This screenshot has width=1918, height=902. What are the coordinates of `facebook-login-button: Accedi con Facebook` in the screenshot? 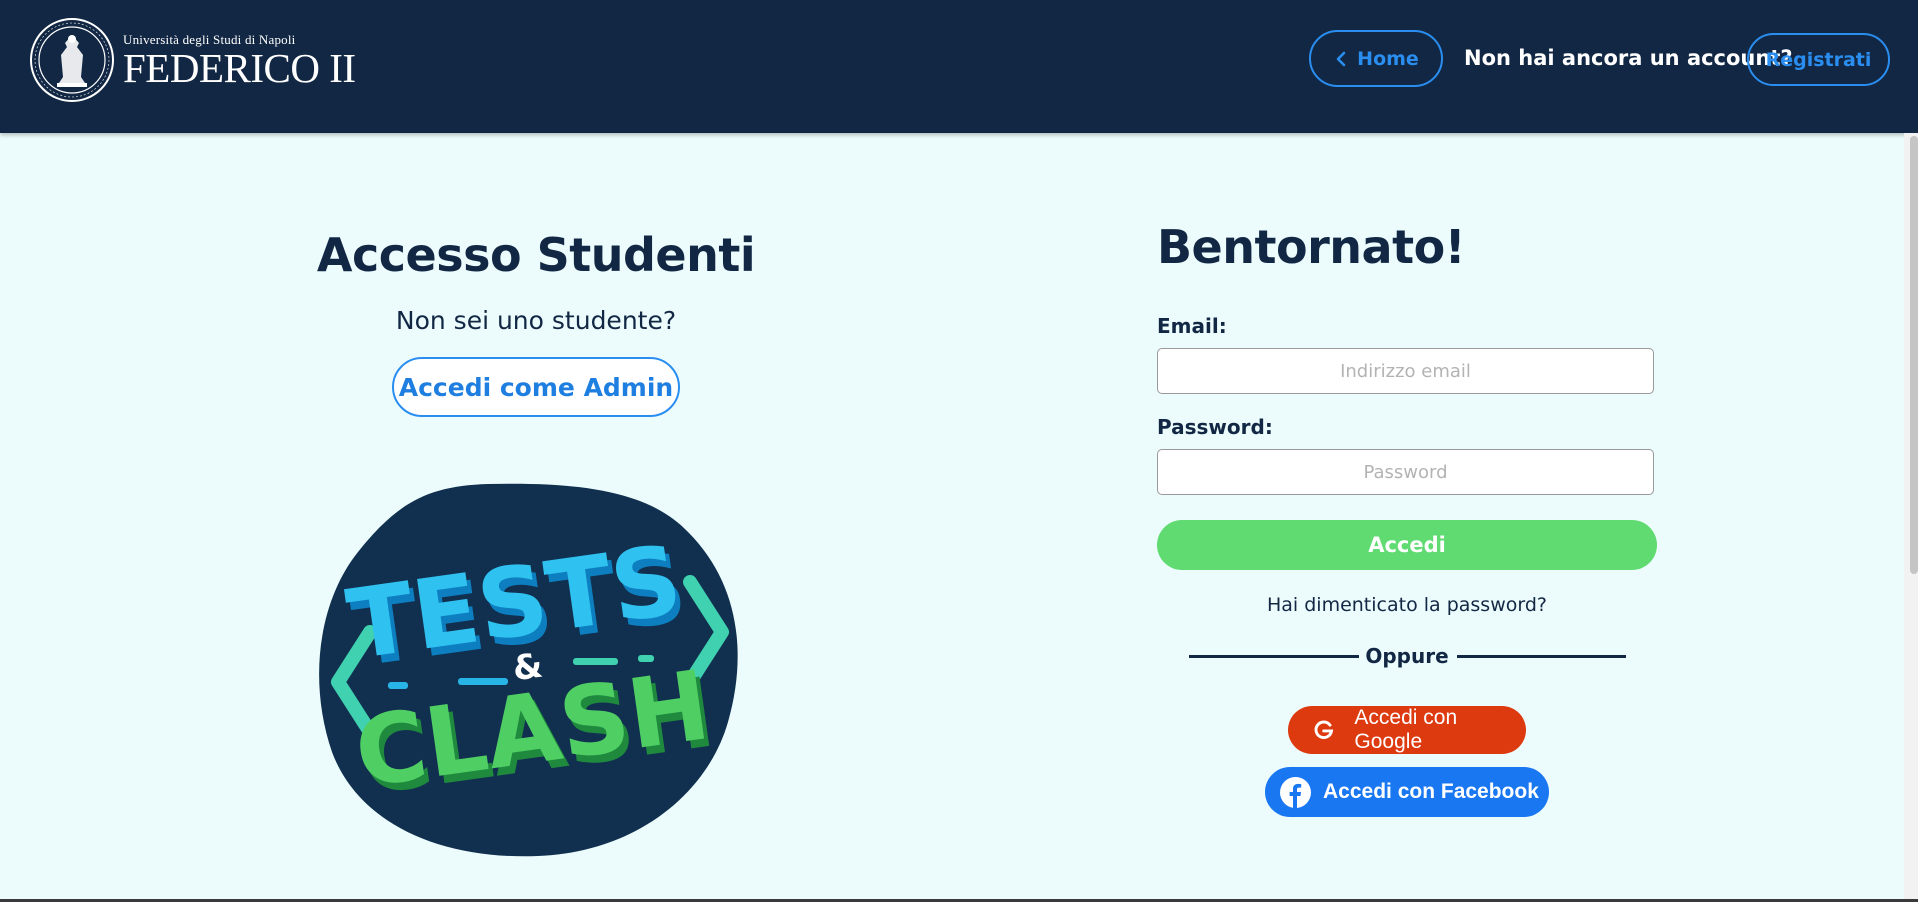 It's located at (1407, 792).